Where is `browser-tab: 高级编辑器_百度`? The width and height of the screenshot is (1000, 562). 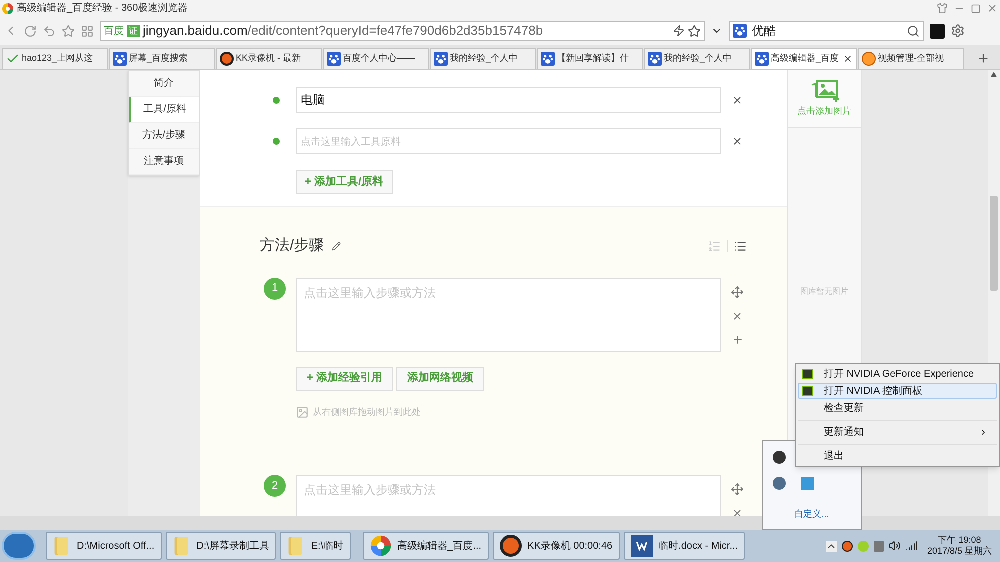
browser-tab: 高级编辑器_百度 is located at coordinates (804, 58).